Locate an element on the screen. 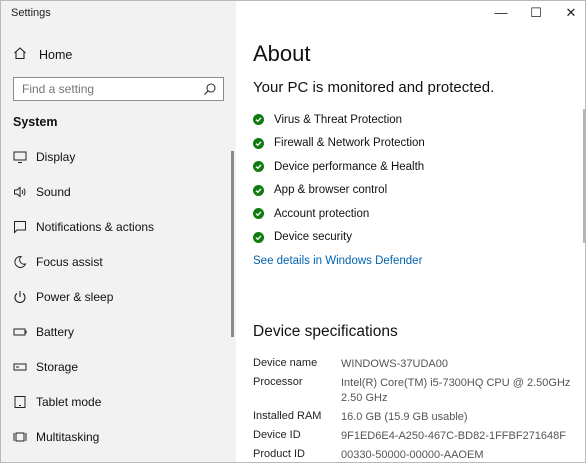 Image resolution: width=586 pixels, height=463 pixels. spec-value: 9F1ED6E4-A250-467C-BD82-1FFBF271648F is located at coordinates (454, 436).